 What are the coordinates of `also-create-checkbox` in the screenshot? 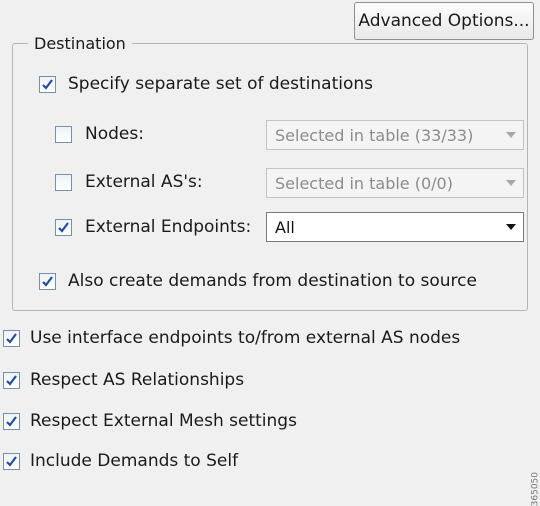 It's located at (47, 281).